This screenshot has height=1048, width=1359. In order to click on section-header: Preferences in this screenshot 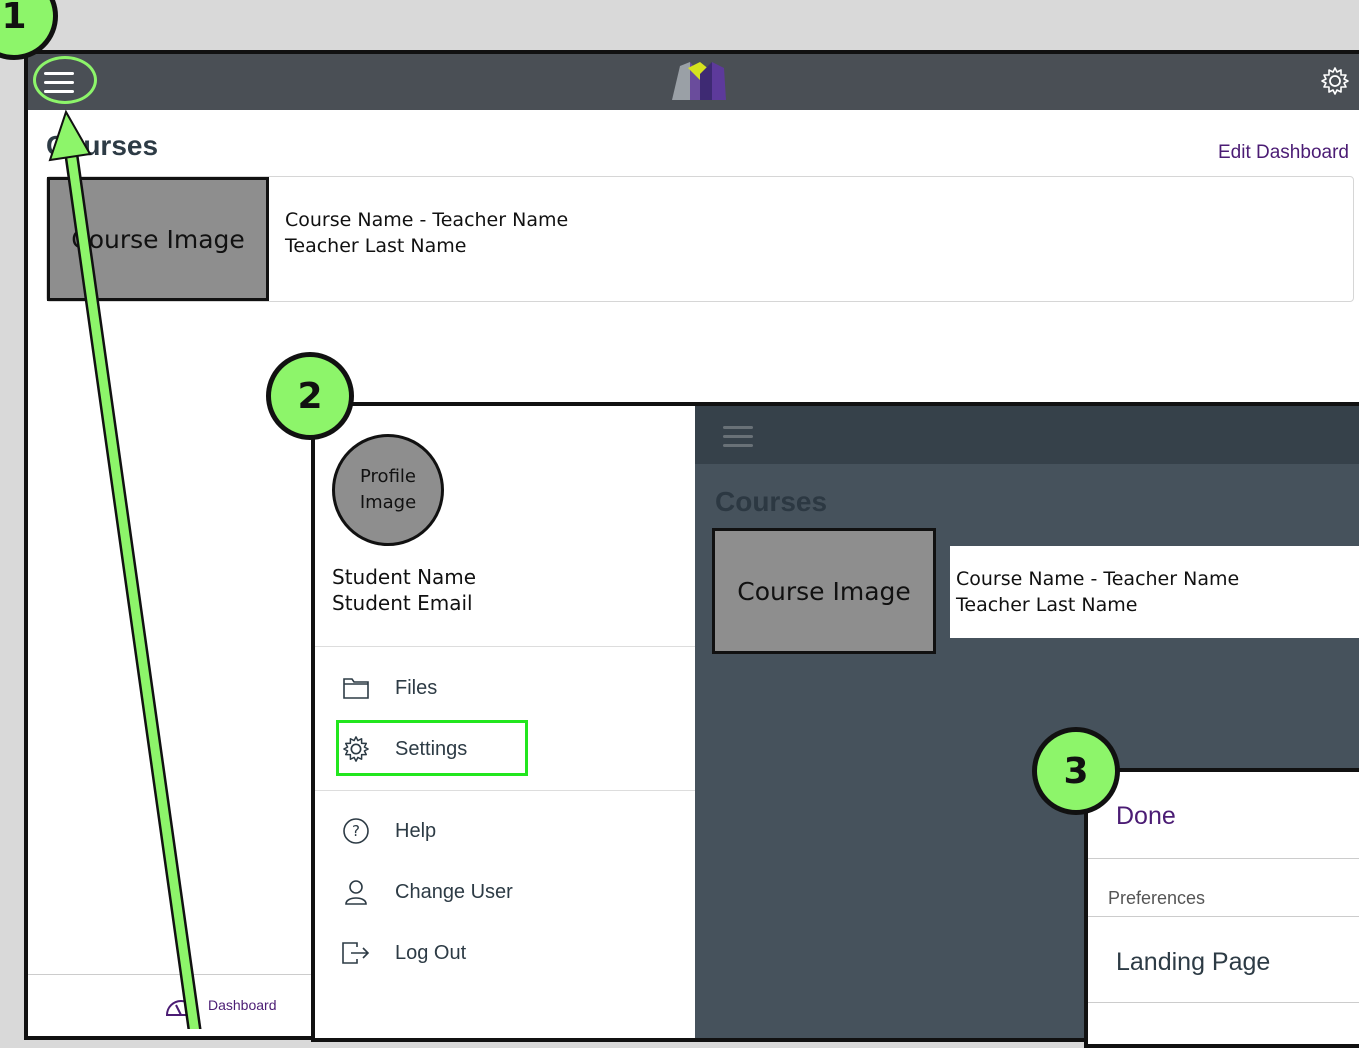, I will do `click(1157, 898)`.